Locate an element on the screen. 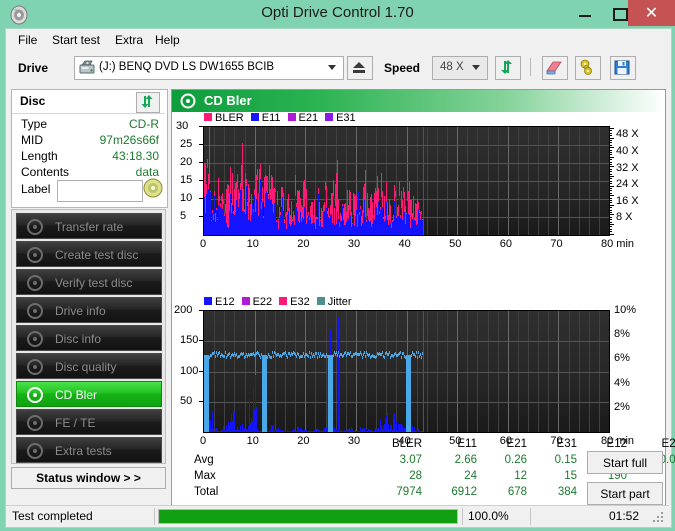  start-part-button: Start part is located at coordinates (625, 493).